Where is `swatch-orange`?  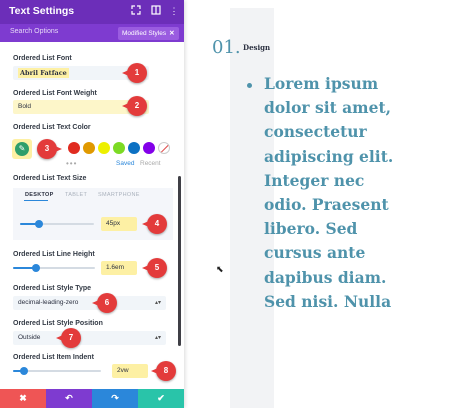 swatch-orange is located at coordinates (89, 148).